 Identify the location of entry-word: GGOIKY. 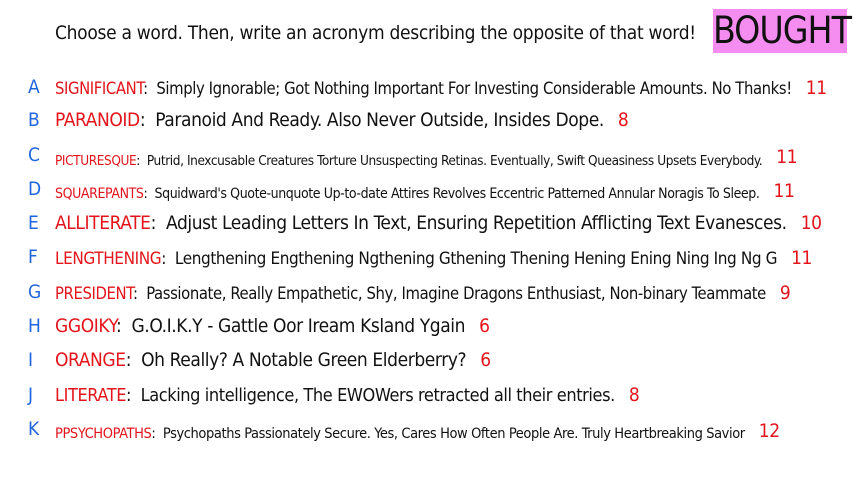
(86, 326).